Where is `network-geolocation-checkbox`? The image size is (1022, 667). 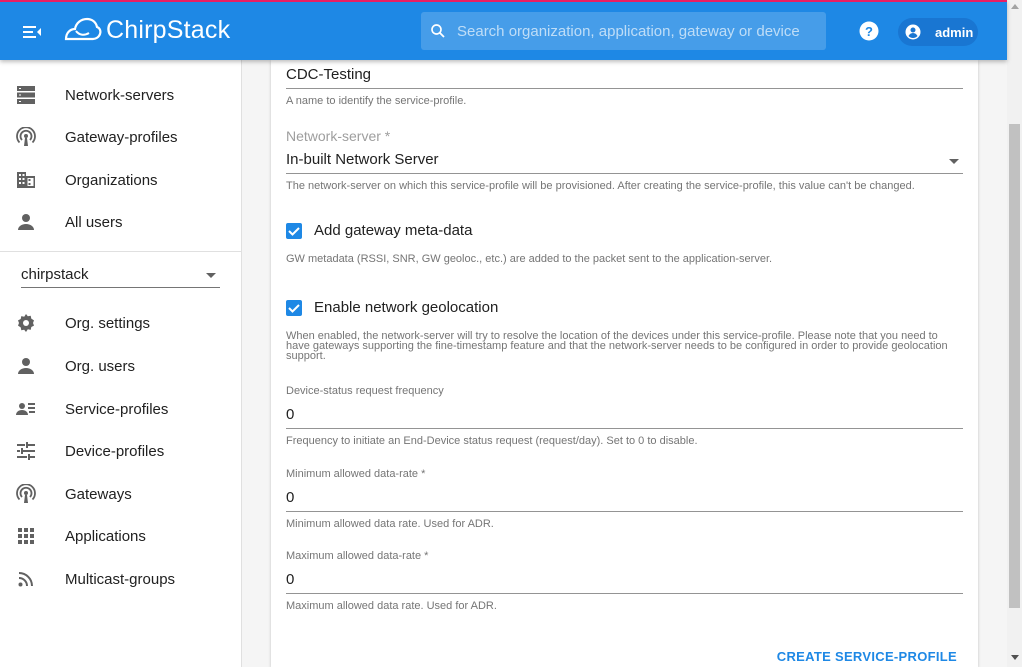 network-geolocation-checkbox is located at coordinates (294, 307).